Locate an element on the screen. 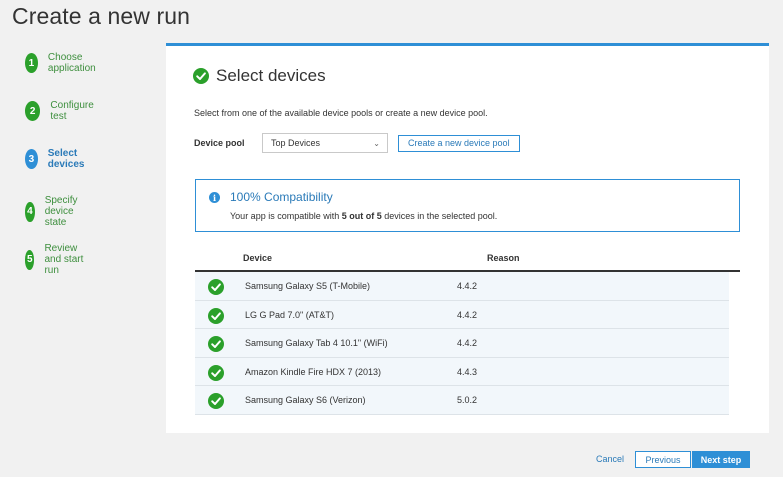 The height and width of the screenshot is (477, 783). panel-header: Select devices is located at coordinates (259, 76).